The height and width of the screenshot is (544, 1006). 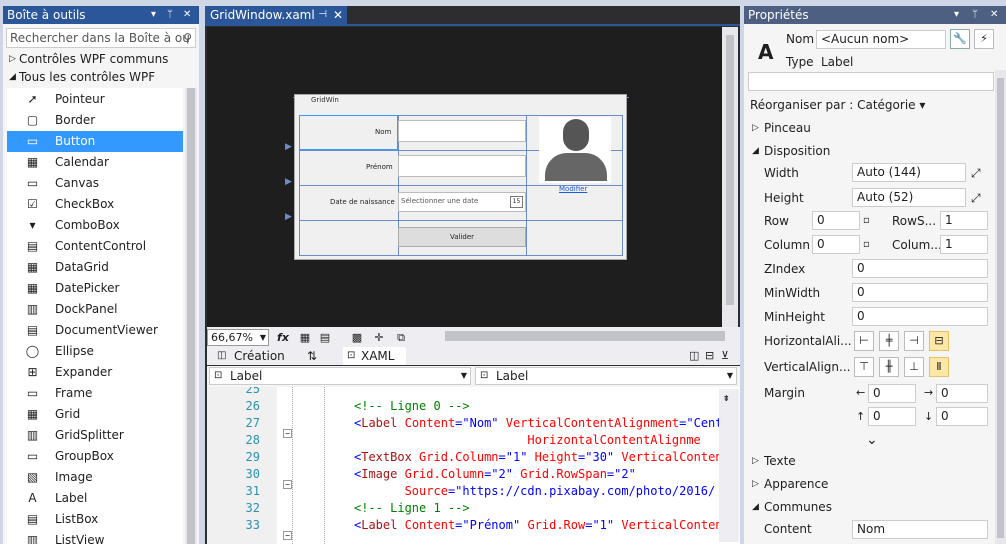 I want to click on toolbox-item-grid: ▦ Grid, so click(x=95, y=414).